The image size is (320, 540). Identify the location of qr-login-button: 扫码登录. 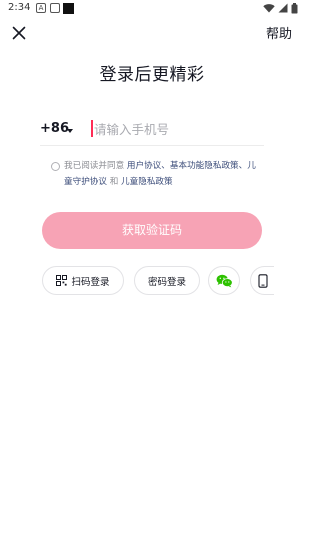
(83, 280).